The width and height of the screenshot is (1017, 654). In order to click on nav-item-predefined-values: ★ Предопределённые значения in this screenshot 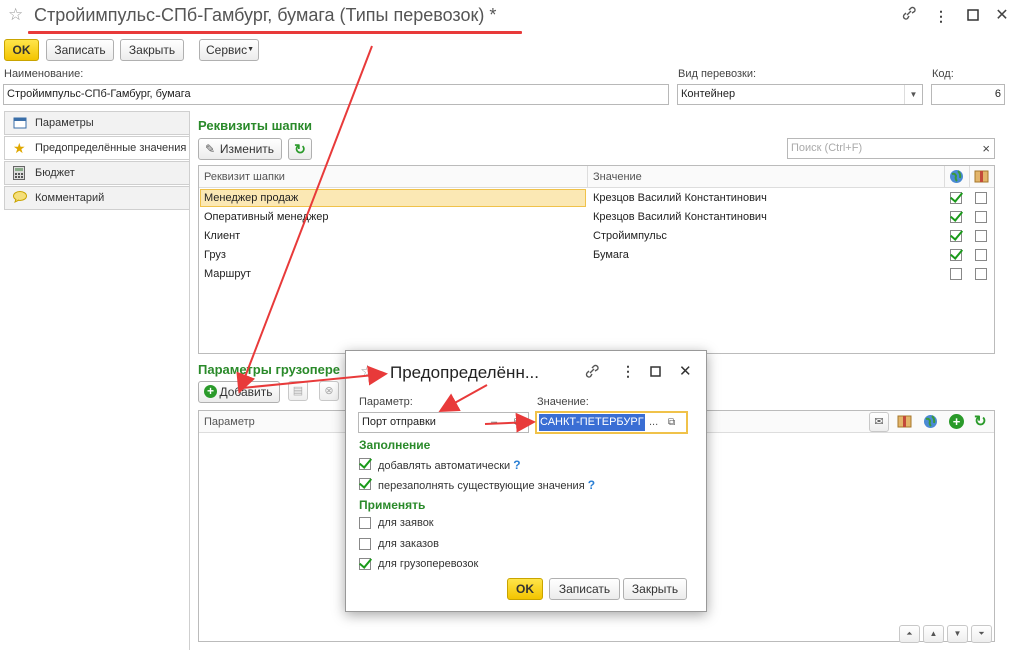, I will do `click(97, 148)`.